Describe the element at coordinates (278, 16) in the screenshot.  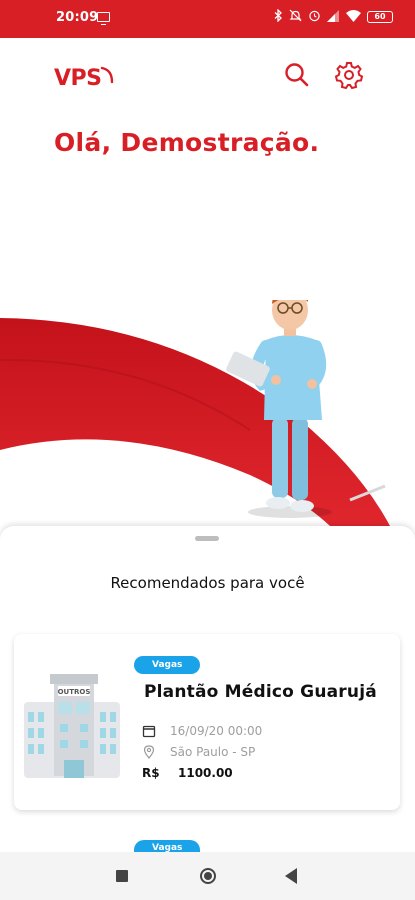
I see `bluetooth-icon` at that location.